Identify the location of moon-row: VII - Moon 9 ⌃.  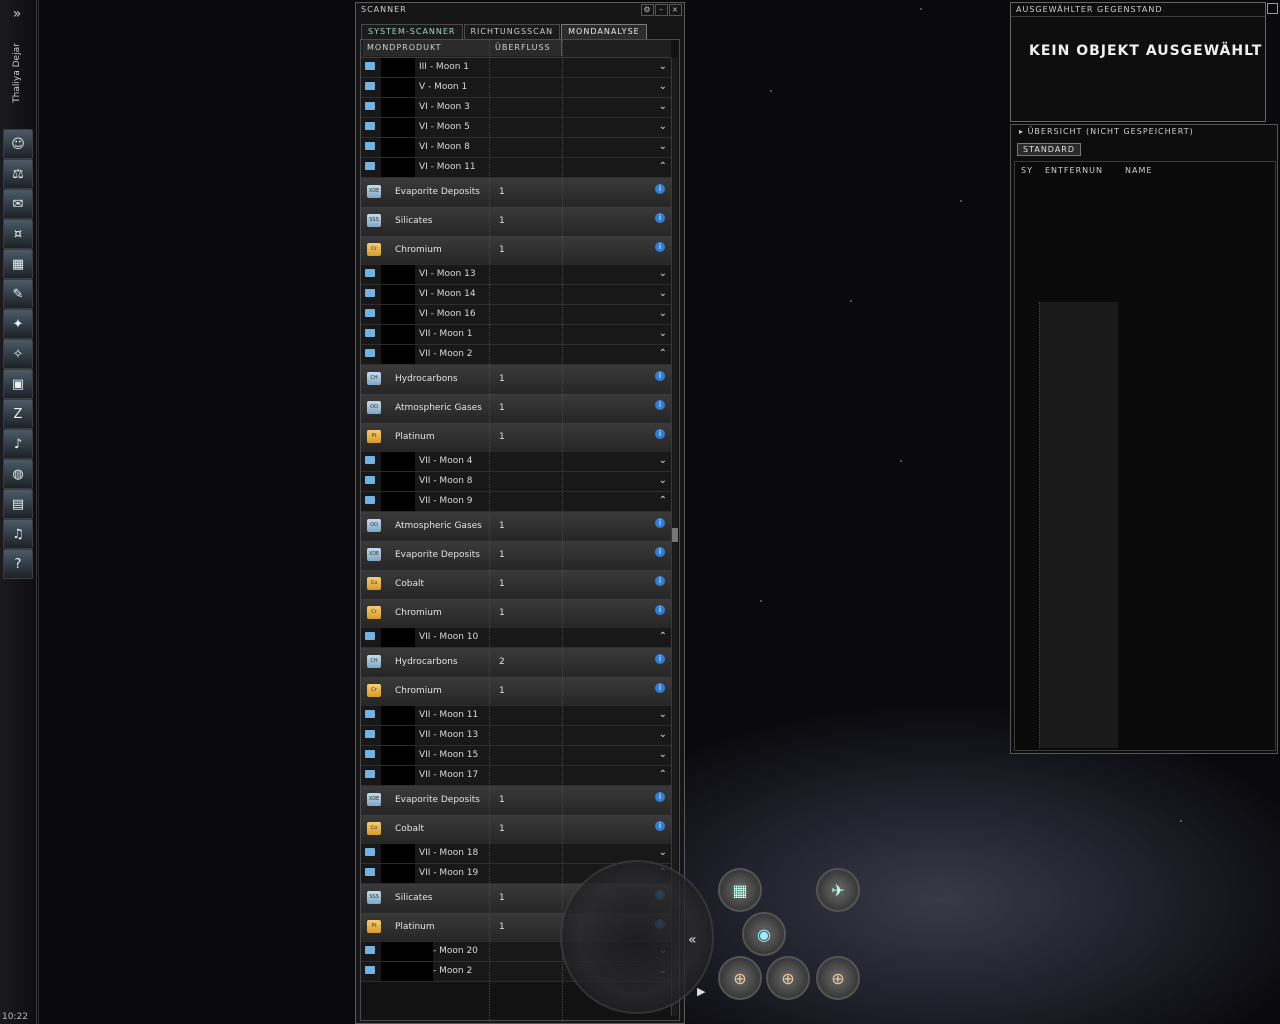
(516, 502).